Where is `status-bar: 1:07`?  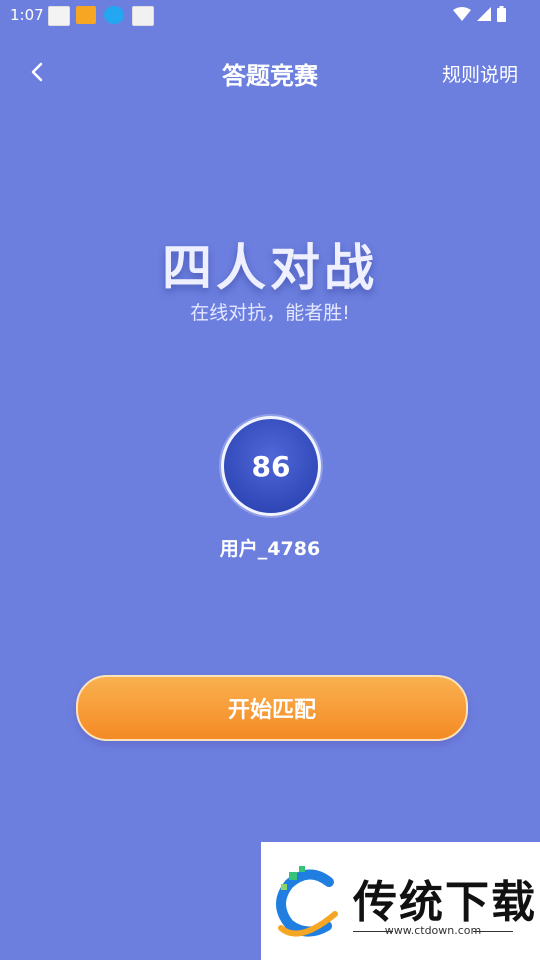
status-bar: 1:07 is located at coordinates (270, 16).